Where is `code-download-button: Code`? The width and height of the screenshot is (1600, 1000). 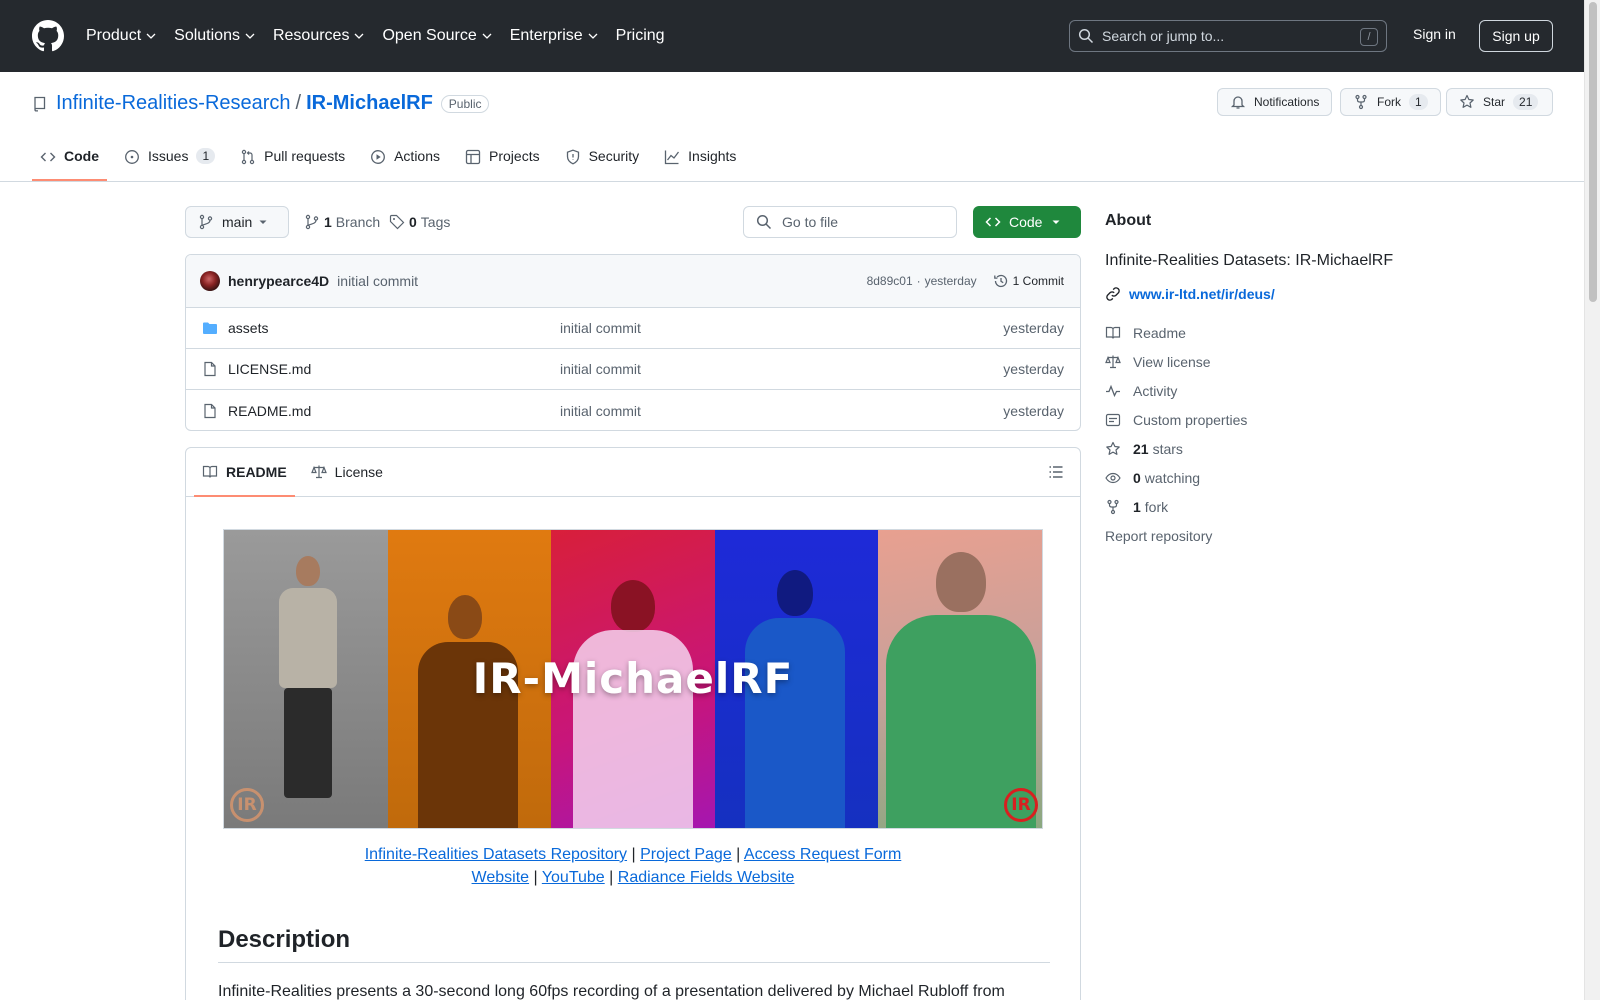 code-download-button: Code is located at coordinates (1027, 222).